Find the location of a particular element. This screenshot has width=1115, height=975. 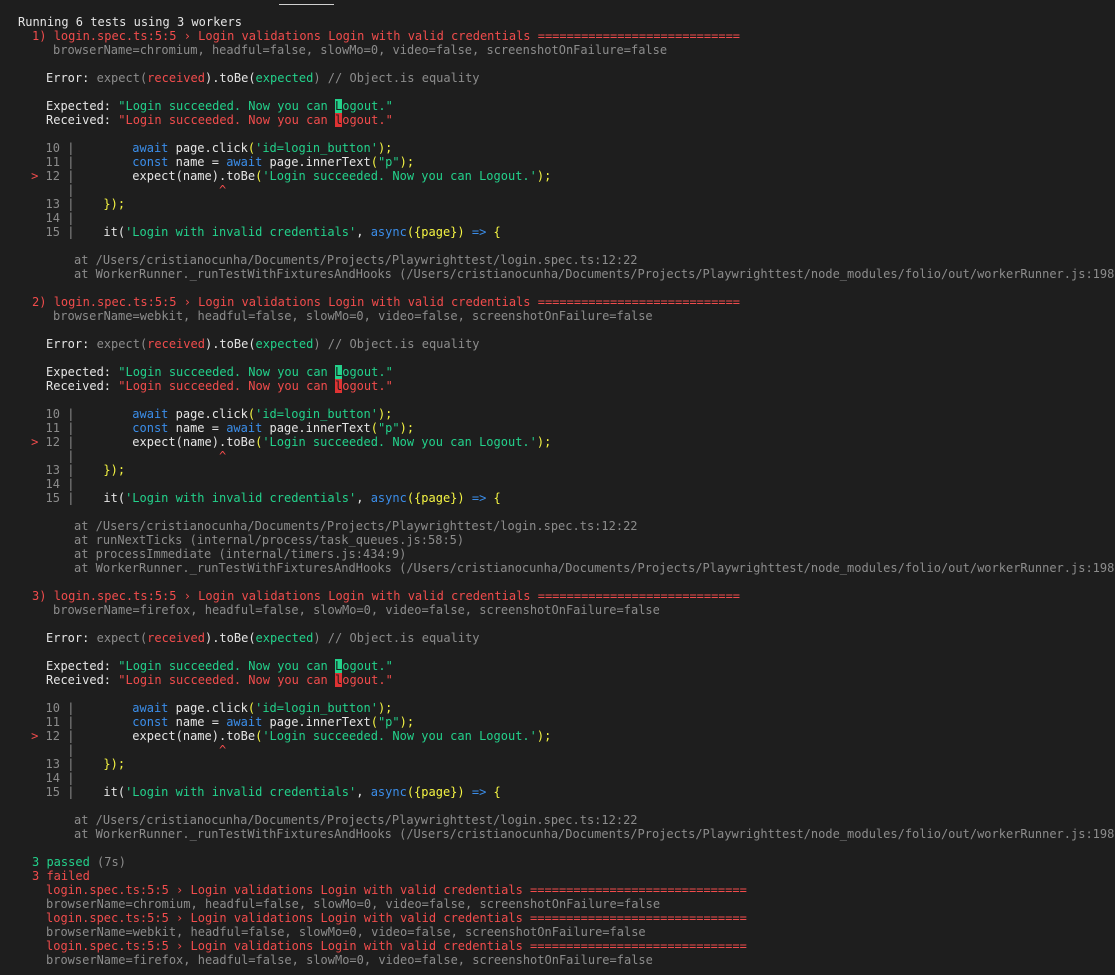

failure-index: 3) is located at coordinates (39, 596).